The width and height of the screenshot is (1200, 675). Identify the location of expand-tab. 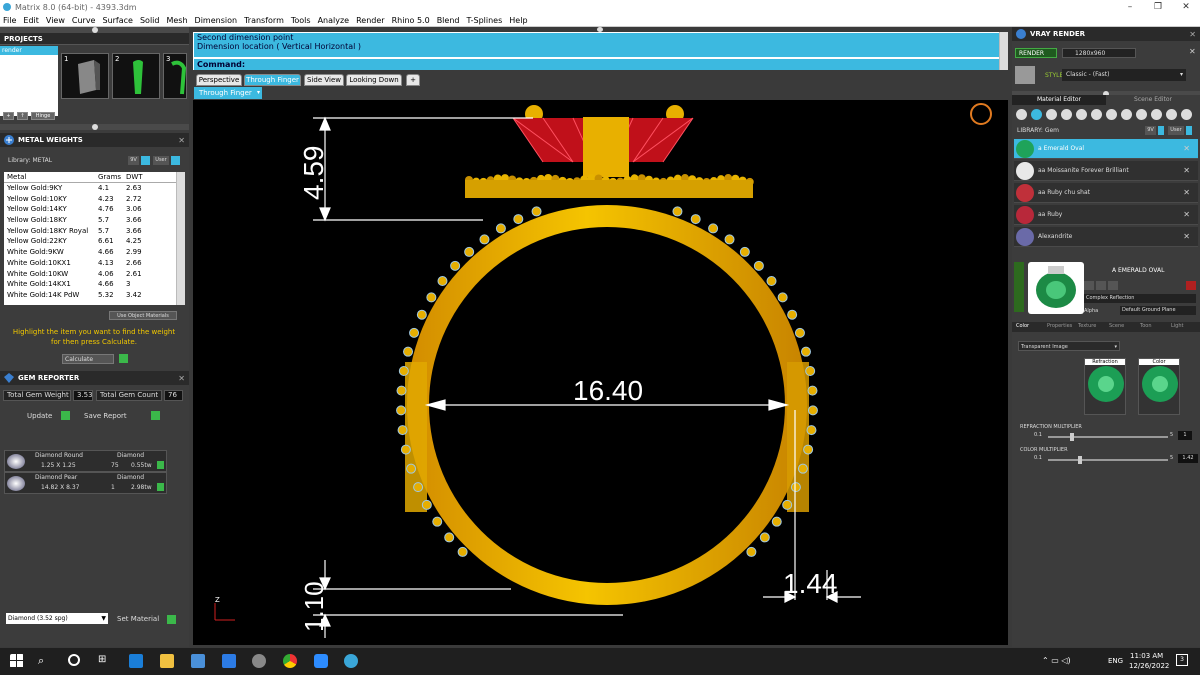
(1019, 287).